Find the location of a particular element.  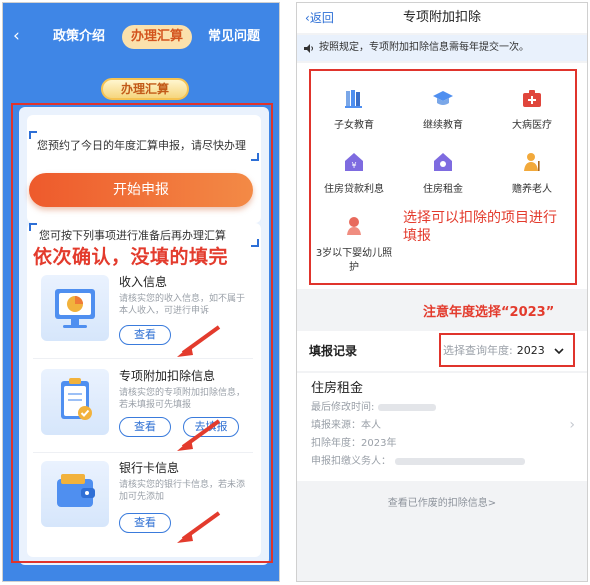

record-header: 填报记录 选择查询年度: 2023 is located at coordinates (442, 351).